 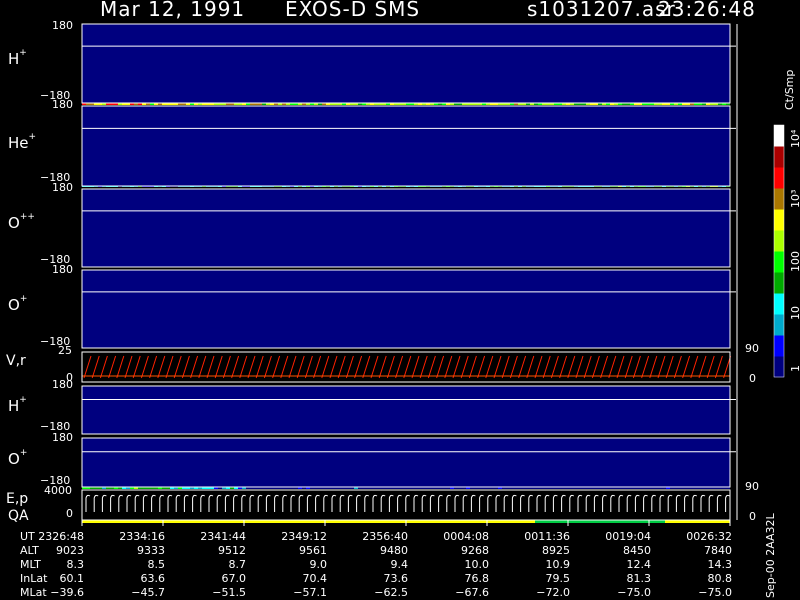 I want to click on ephemeris-value: 9333, so click(x=134, y=550).